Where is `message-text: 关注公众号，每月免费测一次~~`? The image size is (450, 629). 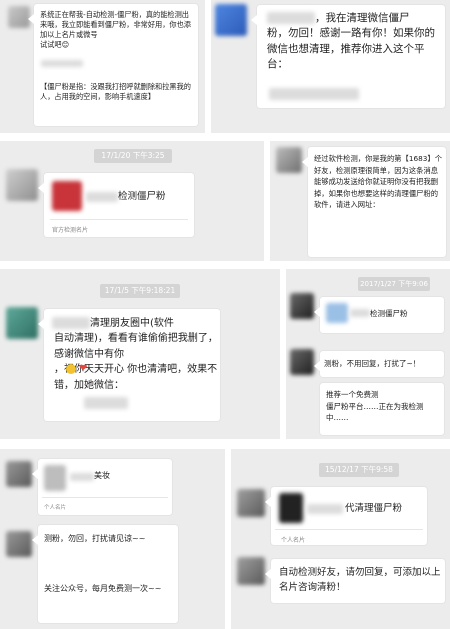
message-text: 关注公众号，每月免费测一次~~ is located at coordinates (103, 588).